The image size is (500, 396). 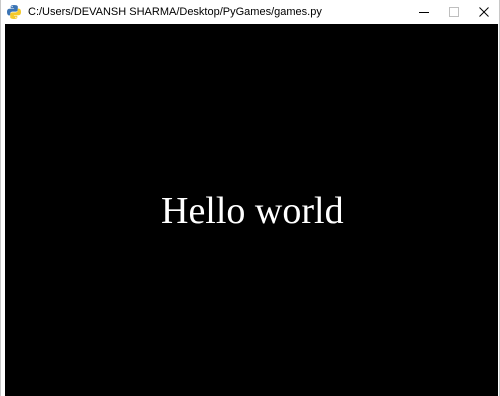 I want to click on close-button, so click(x=484, y=12).